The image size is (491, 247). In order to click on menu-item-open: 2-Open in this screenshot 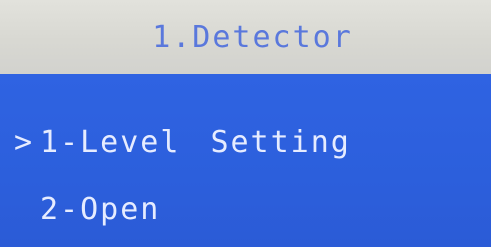, I will do `click(87, 209)`.